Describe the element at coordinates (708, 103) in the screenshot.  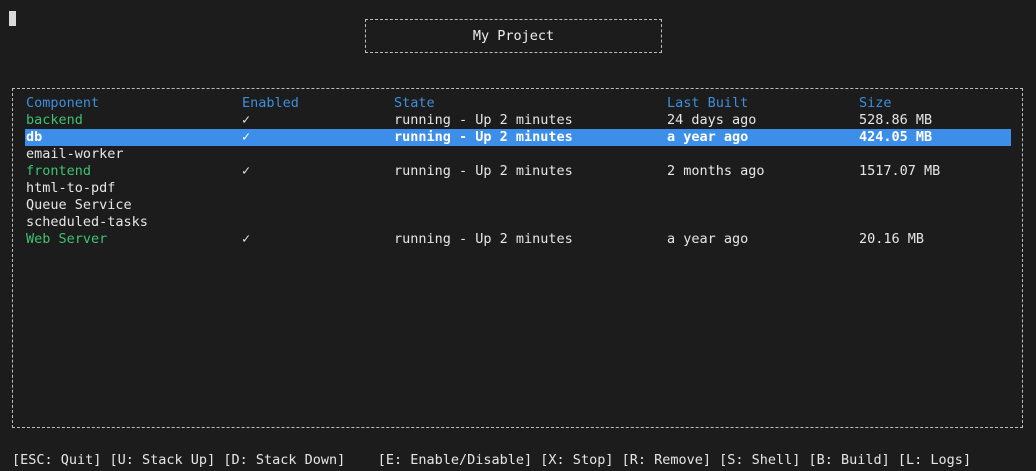
I see `header-last-built: Last Built` at that location.